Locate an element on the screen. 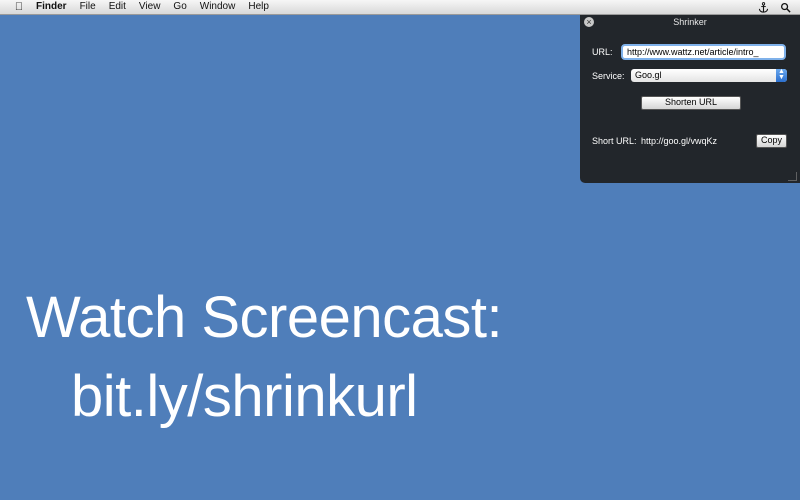  short-url-value: http://goo.gl/vwqKz is located at coordinates (679, 141).